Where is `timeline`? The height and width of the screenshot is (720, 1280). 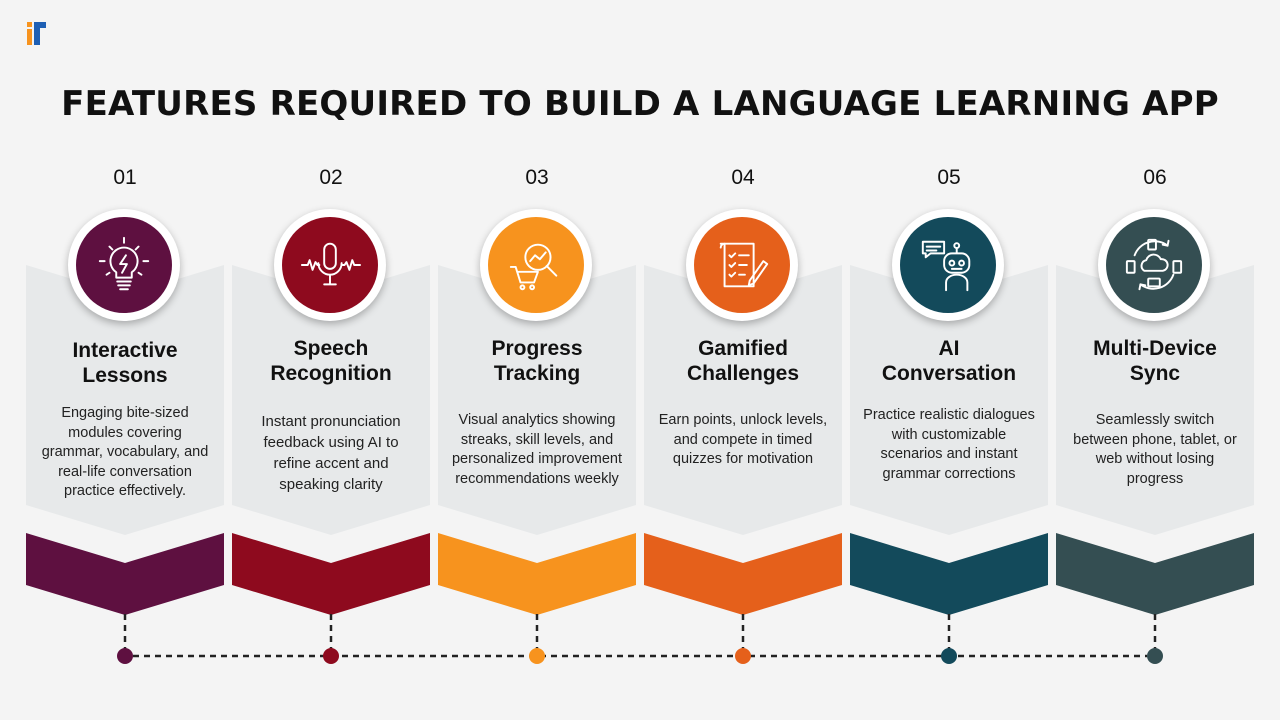
timeline is located at coordinates (640, 639).